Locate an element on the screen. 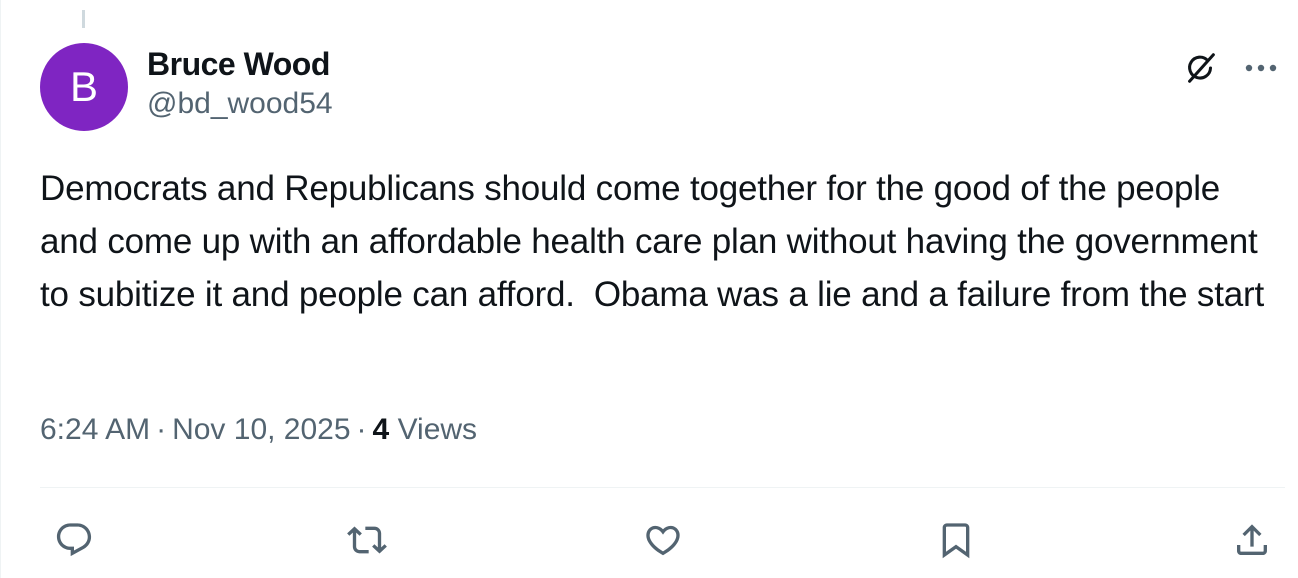 The height and width of the screenshot is (578, 1298). tweet-date: Nov 10, 2025 is located at coordinates (261, 429).